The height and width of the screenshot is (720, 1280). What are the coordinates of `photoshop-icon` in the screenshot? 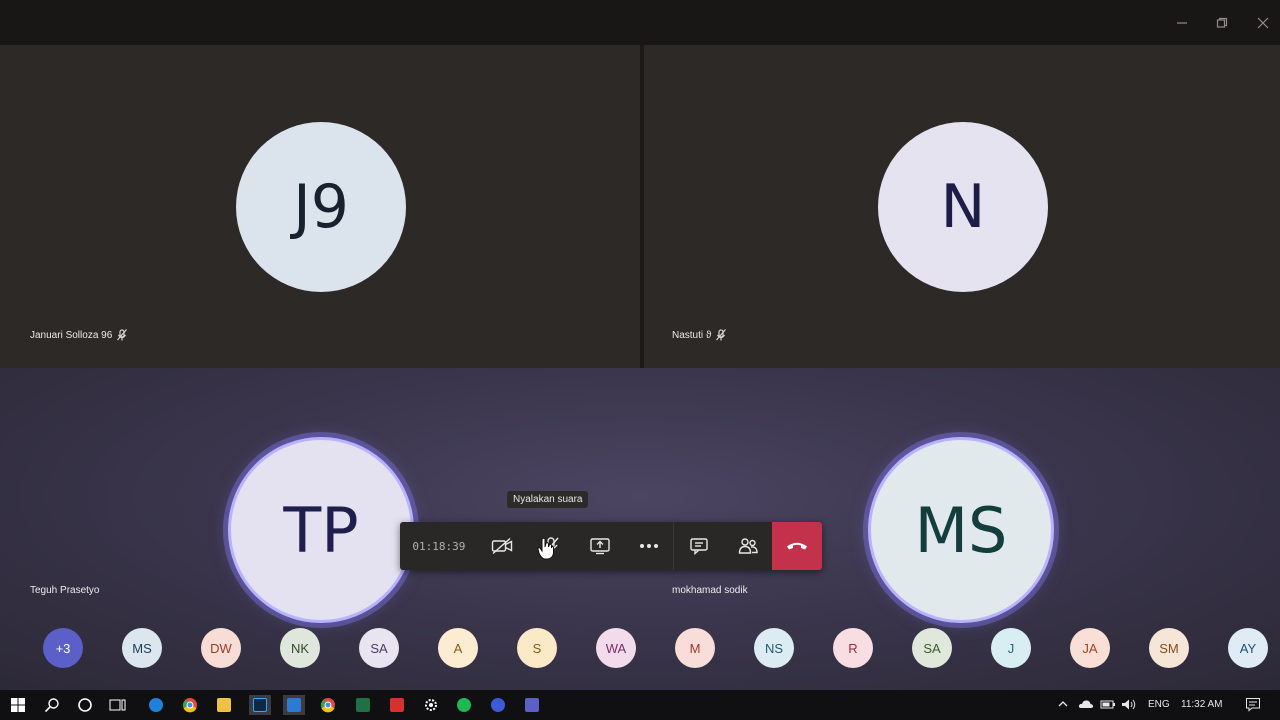 It's located at (260, 705).